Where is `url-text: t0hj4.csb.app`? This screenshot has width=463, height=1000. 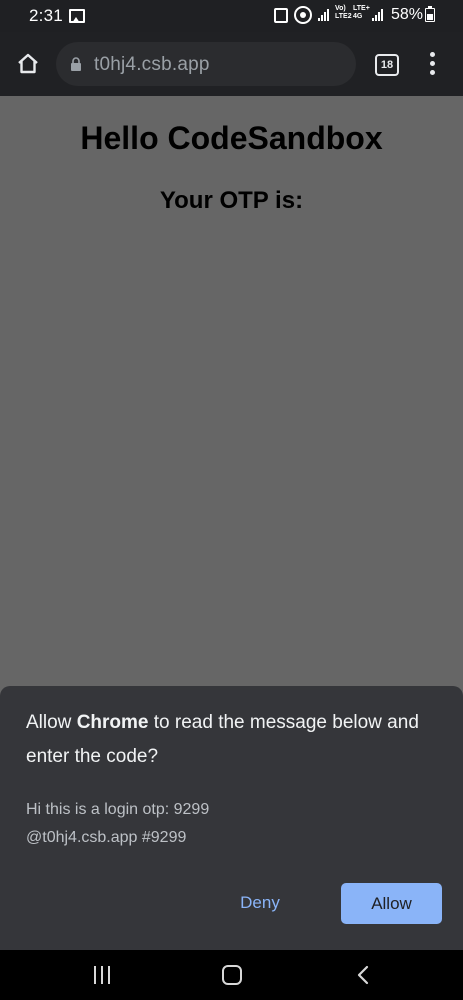
url-text: t0hj4.csb.app is located at coordinates (152, 64).